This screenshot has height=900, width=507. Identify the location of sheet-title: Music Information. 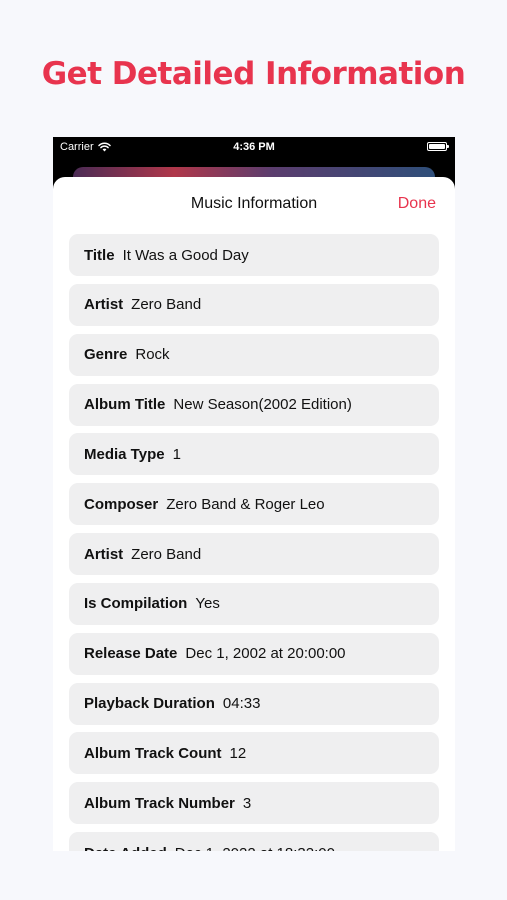
(254, 203).